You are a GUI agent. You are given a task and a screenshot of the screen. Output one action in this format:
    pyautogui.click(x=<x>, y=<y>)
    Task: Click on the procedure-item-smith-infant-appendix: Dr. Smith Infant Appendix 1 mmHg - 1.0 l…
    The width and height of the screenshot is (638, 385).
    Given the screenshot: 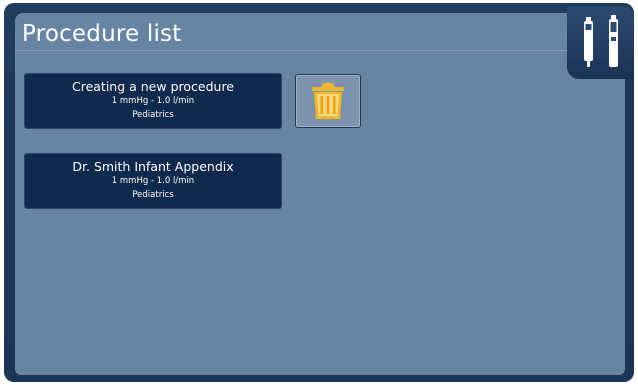 What is the action you would take?
    pyautogui.click(x=153, y=181)
    